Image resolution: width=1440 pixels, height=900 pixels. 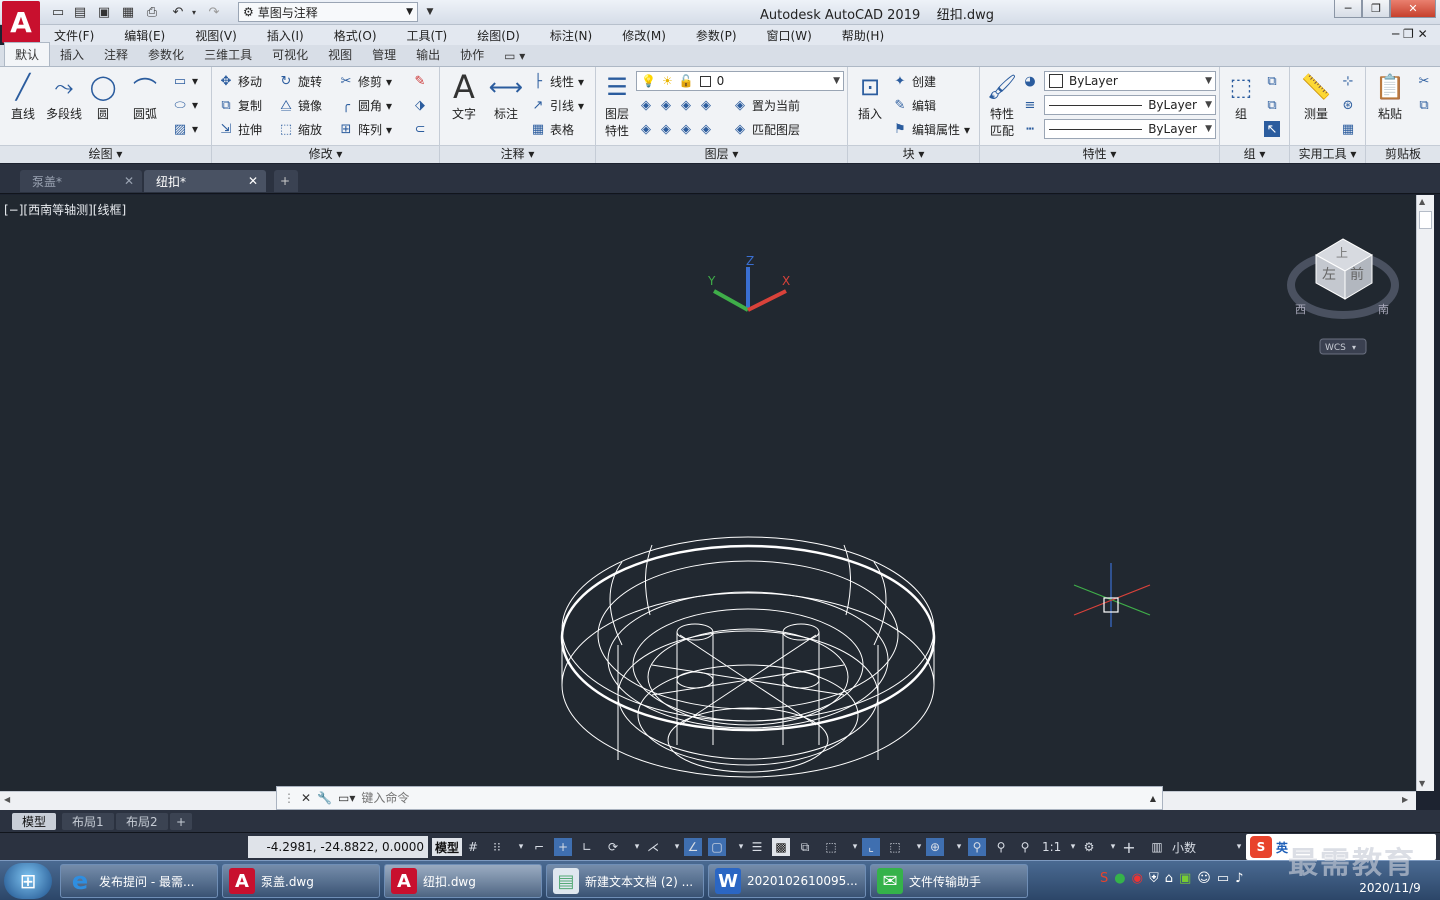 I want to click on scroll-down-icon: ▼, so click(x=1422, y=783).